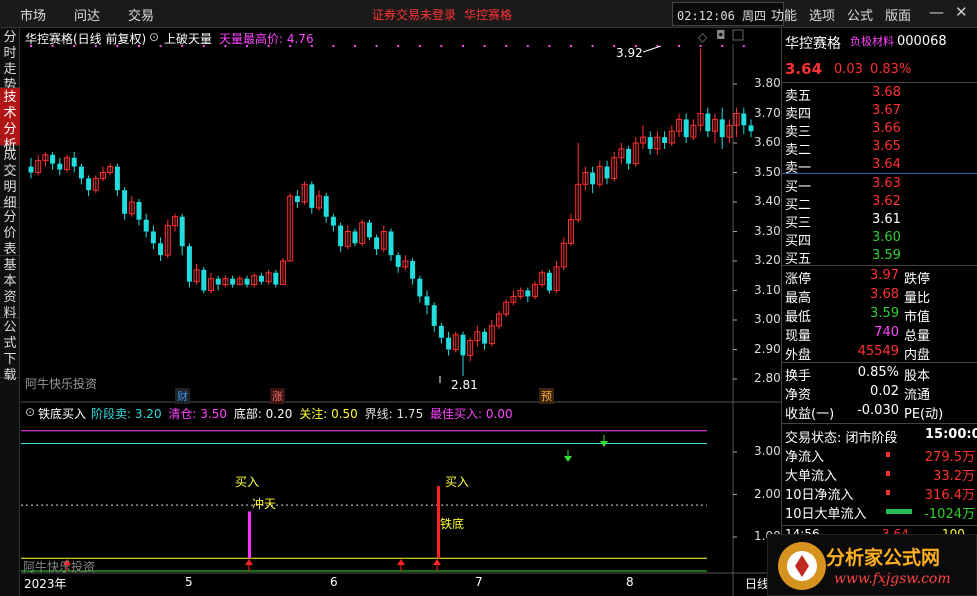 Image resolution: width=977 pixels, height=596 pixels. I want to click on close-icon: ✕, so click(961, 12).